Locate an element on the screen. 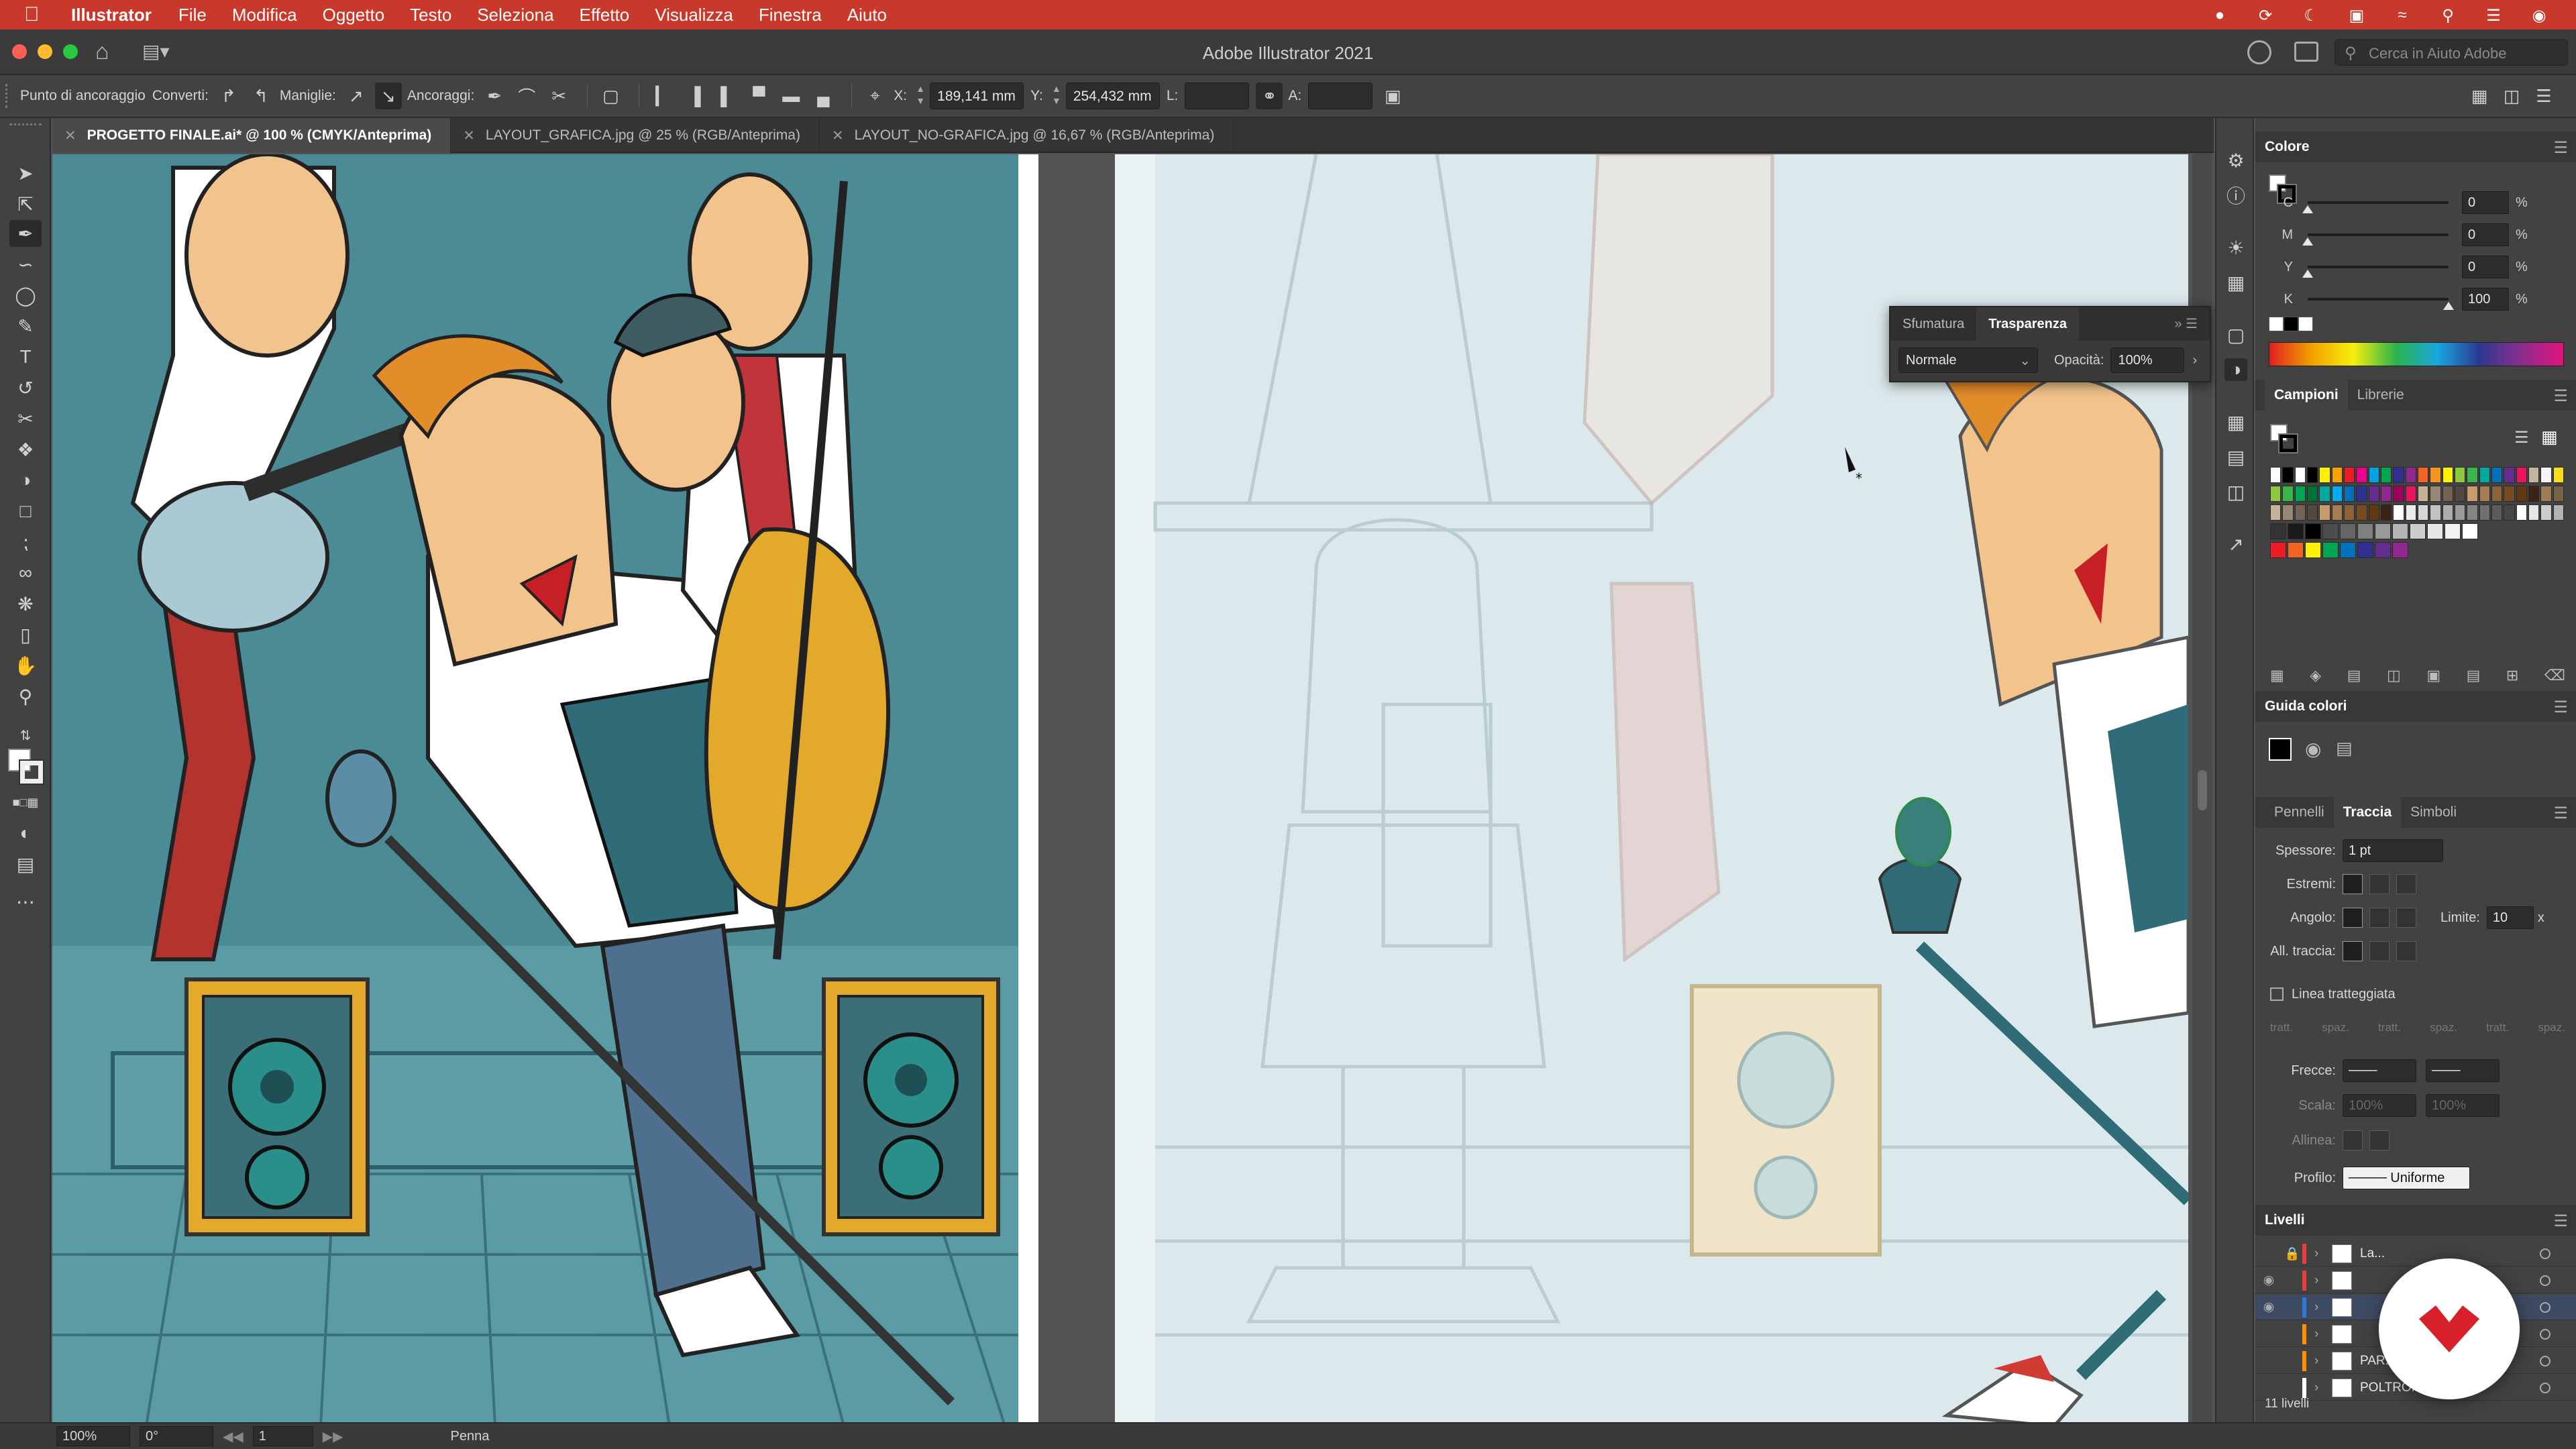 Image resolution: width=2576 pixels, height=1449 pixels. artboard-tool-icon: ▯ is located at coordinates (25, 634).